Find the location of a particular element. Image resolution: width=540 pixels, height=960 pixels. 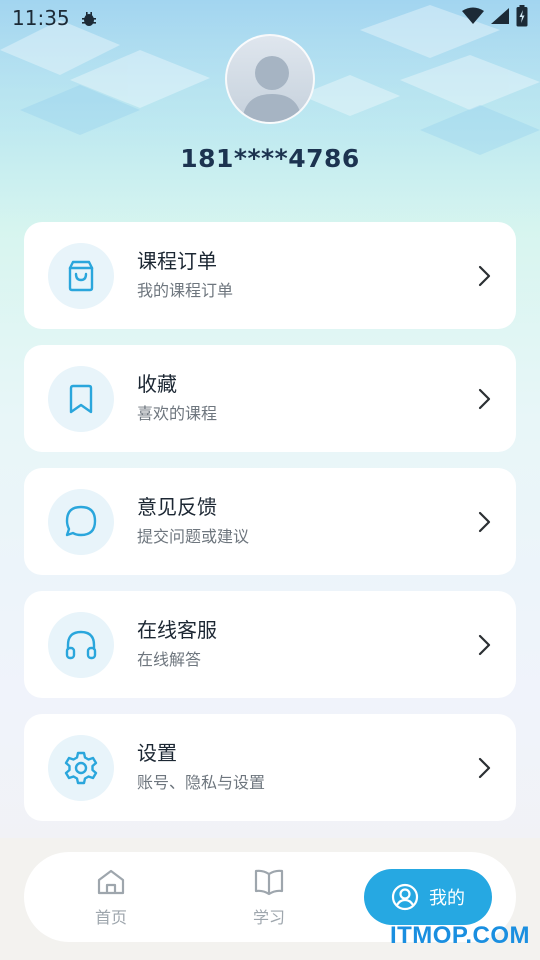

menu-item-subtitle: 我的课程订单 is located at coordinates (185, 290).